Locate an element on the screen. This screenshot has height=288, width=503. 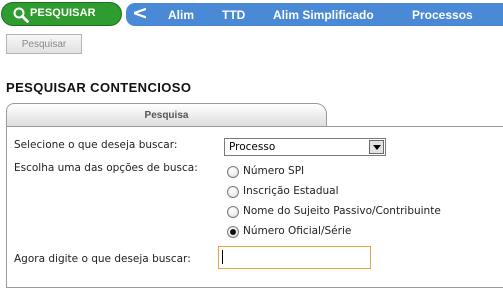
pesquisar-nav-label: PESQUISAR is located at coordinates (63, 13).